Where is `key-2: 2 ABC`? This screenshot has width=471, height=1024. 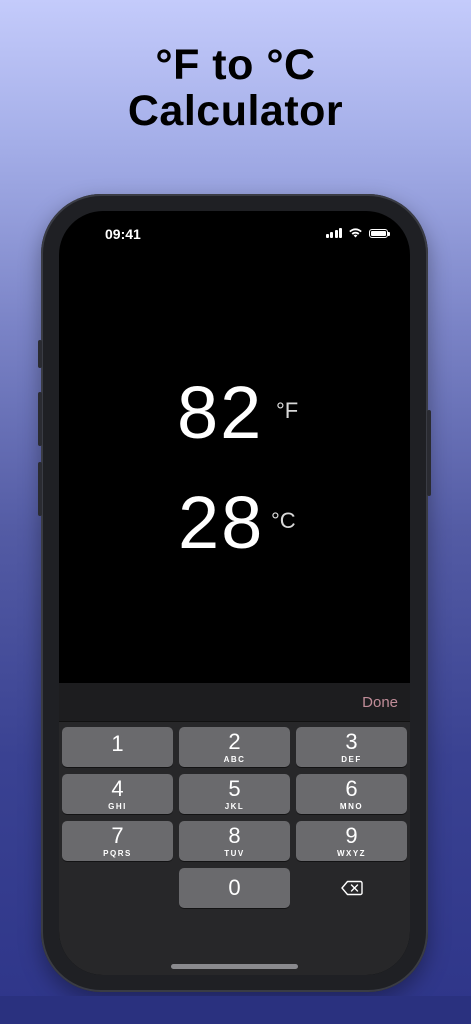 key-2: 2 ABC is located at coordinates (234, 747).